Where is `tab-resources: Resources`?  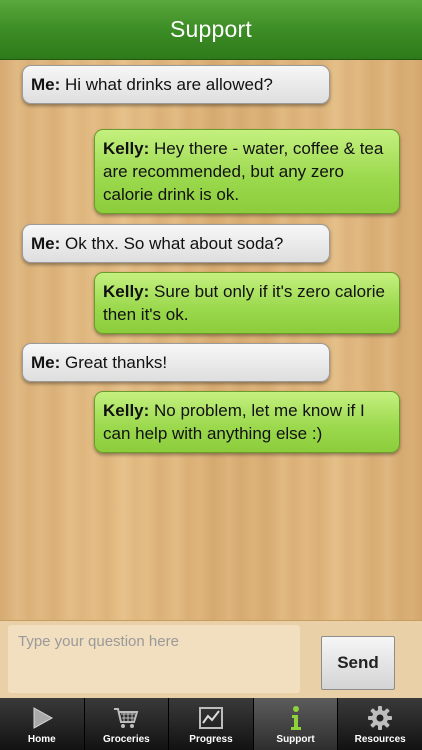 tab-resources: Resources is located at coordinates (379, 724).